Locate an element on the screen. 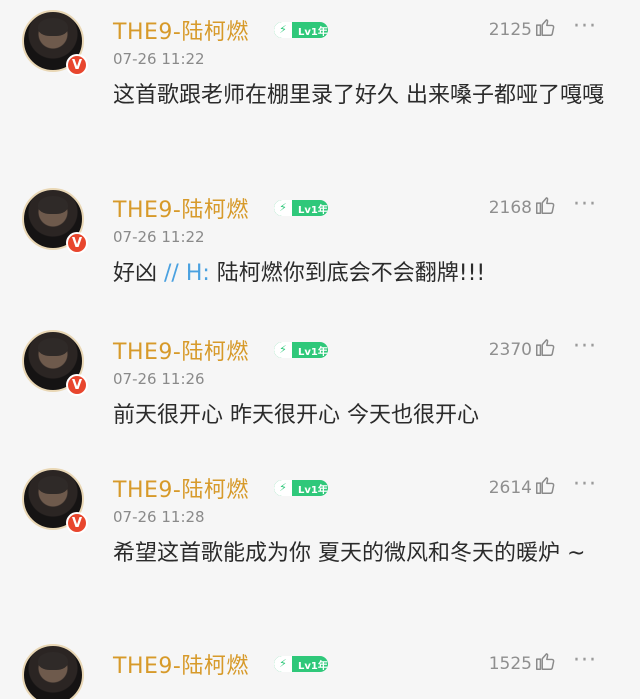 This screenshot has height=699, width=640. timestamp: 07-26 11:28 is located at coordinates (159, 517).